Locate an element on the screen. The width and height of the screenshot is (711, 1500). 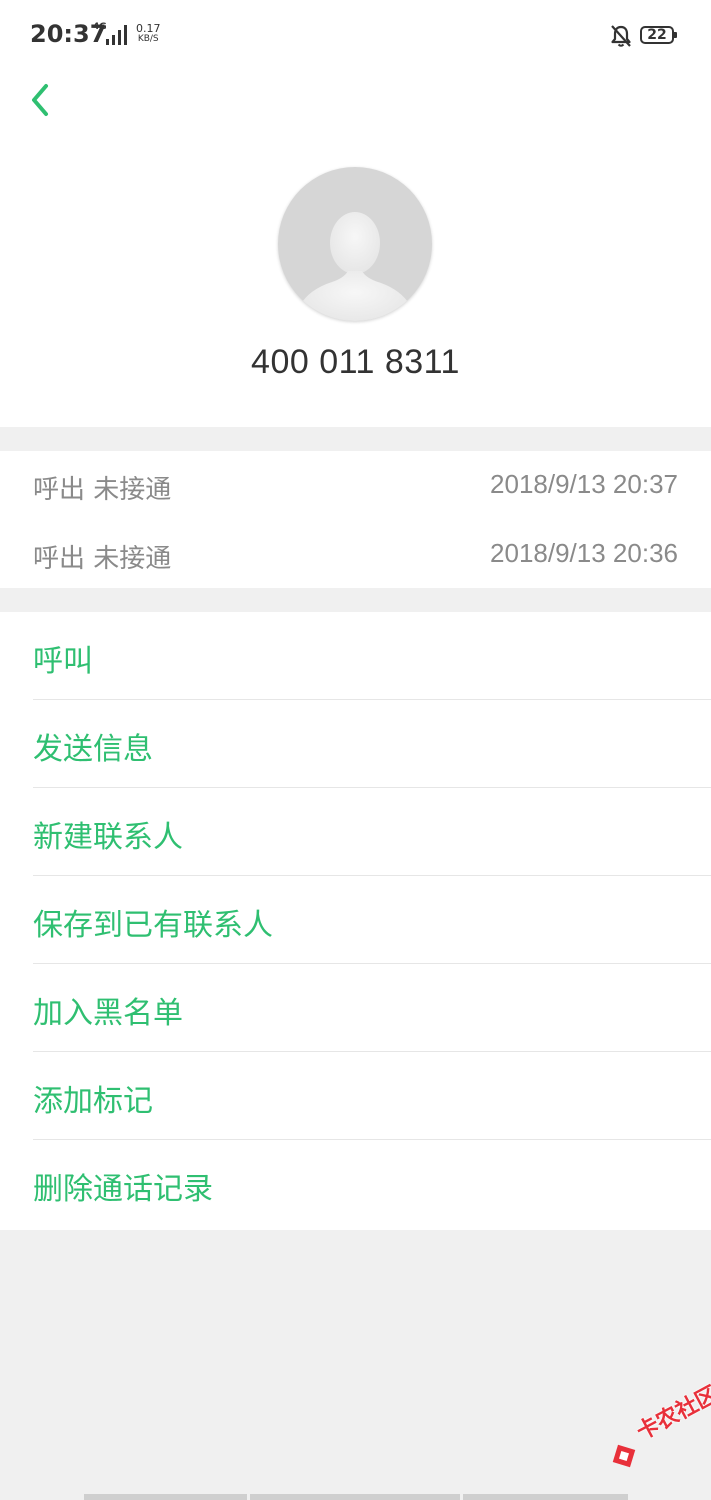
add-to-blacklist-label: 加入黑名单 is located at coordinates (108, 1013).